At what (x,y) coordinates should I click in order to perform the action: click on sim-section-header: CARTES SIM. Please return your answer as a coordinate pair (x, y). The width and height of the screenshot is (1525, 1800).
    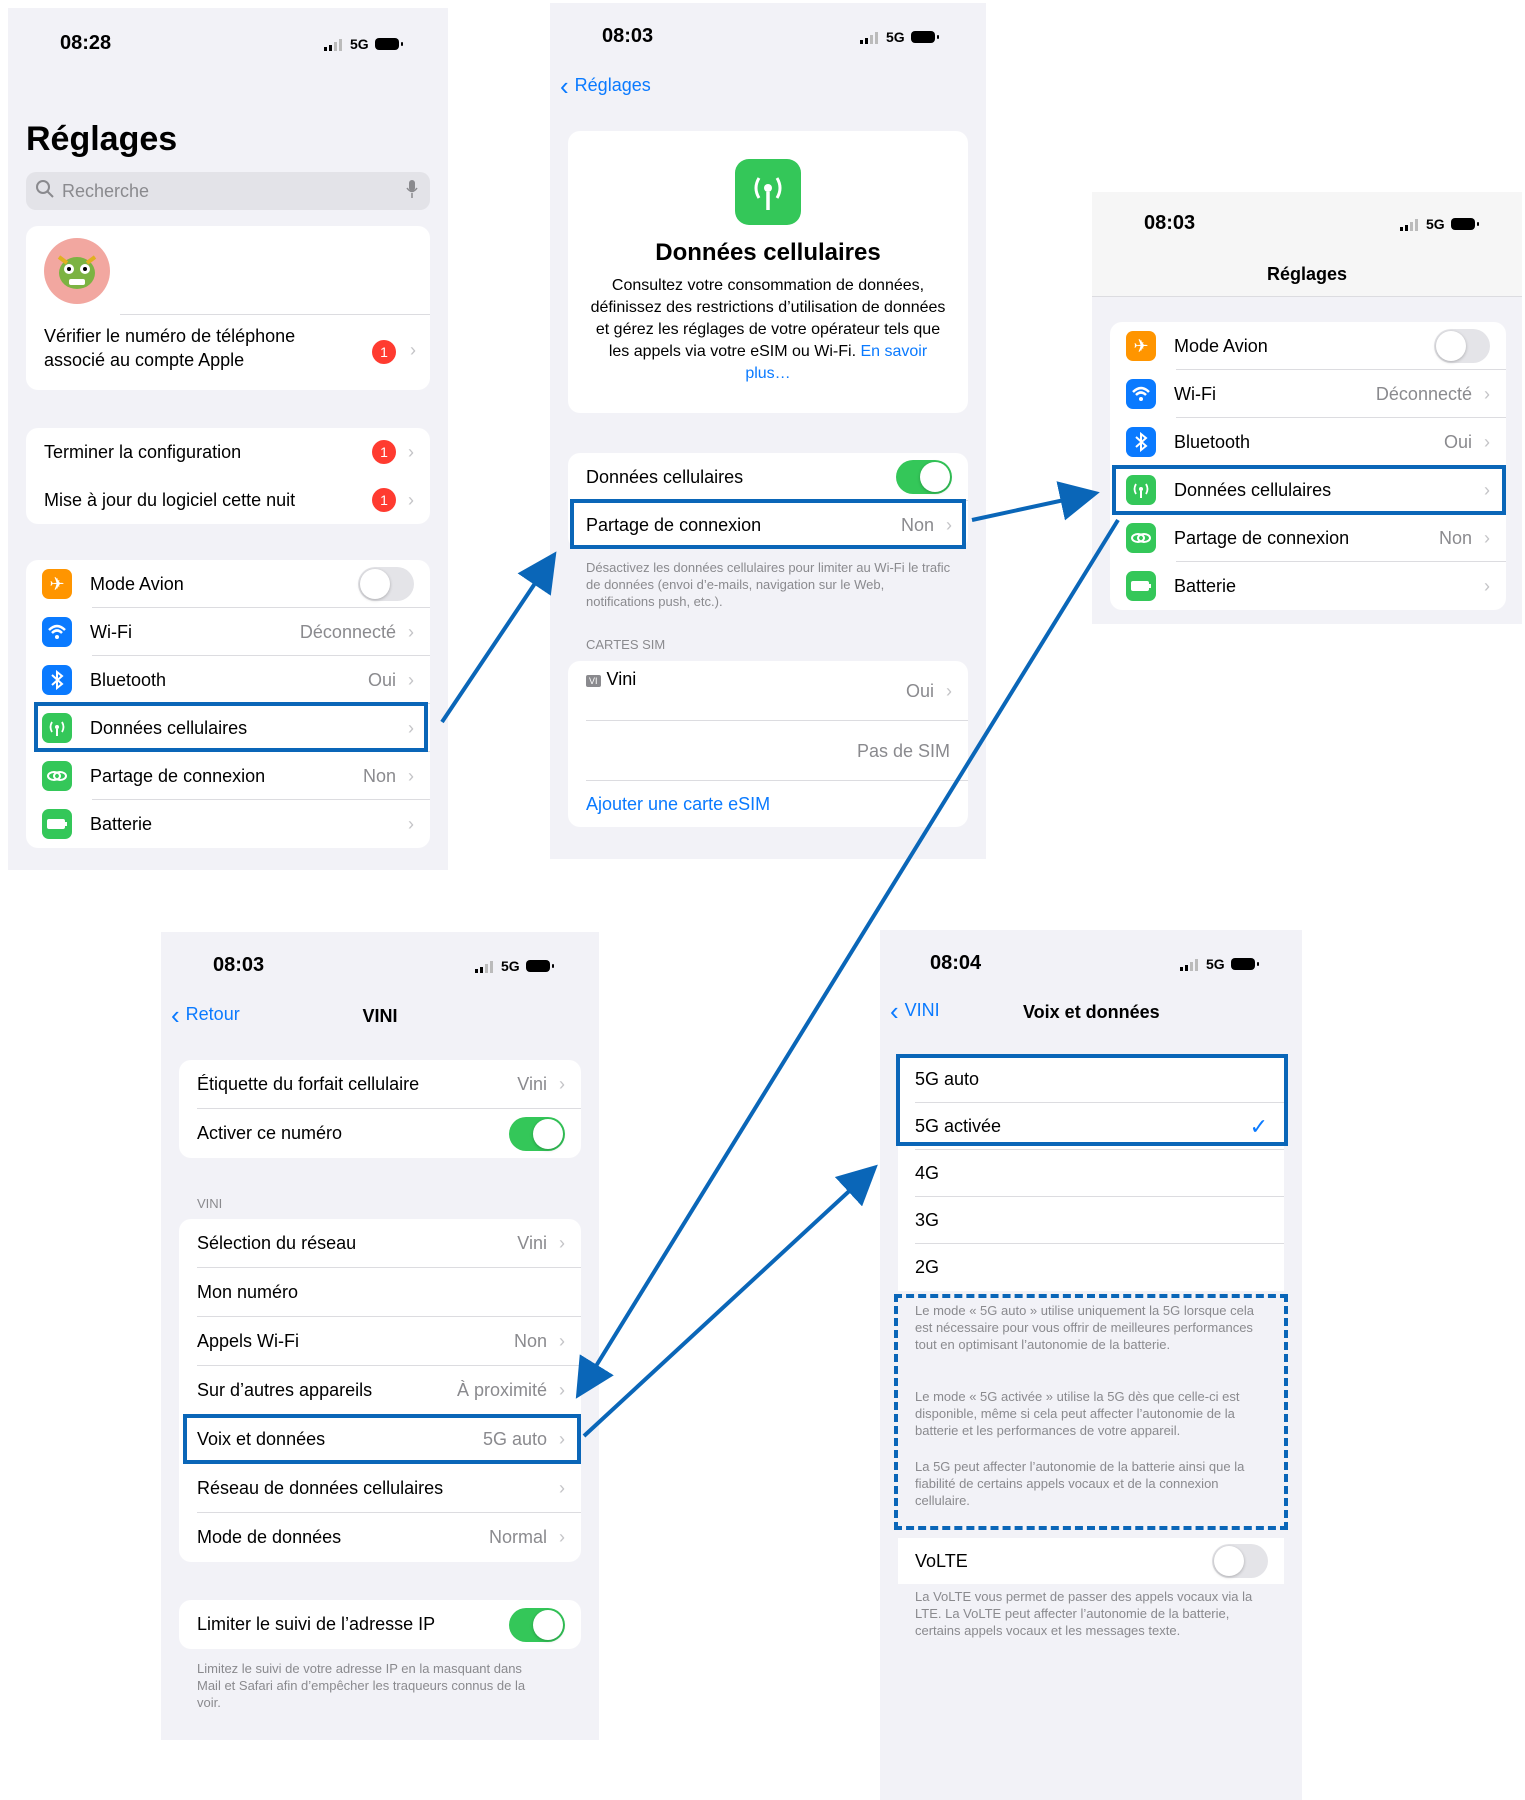
    Looking at the image, I should click on (626, 644).